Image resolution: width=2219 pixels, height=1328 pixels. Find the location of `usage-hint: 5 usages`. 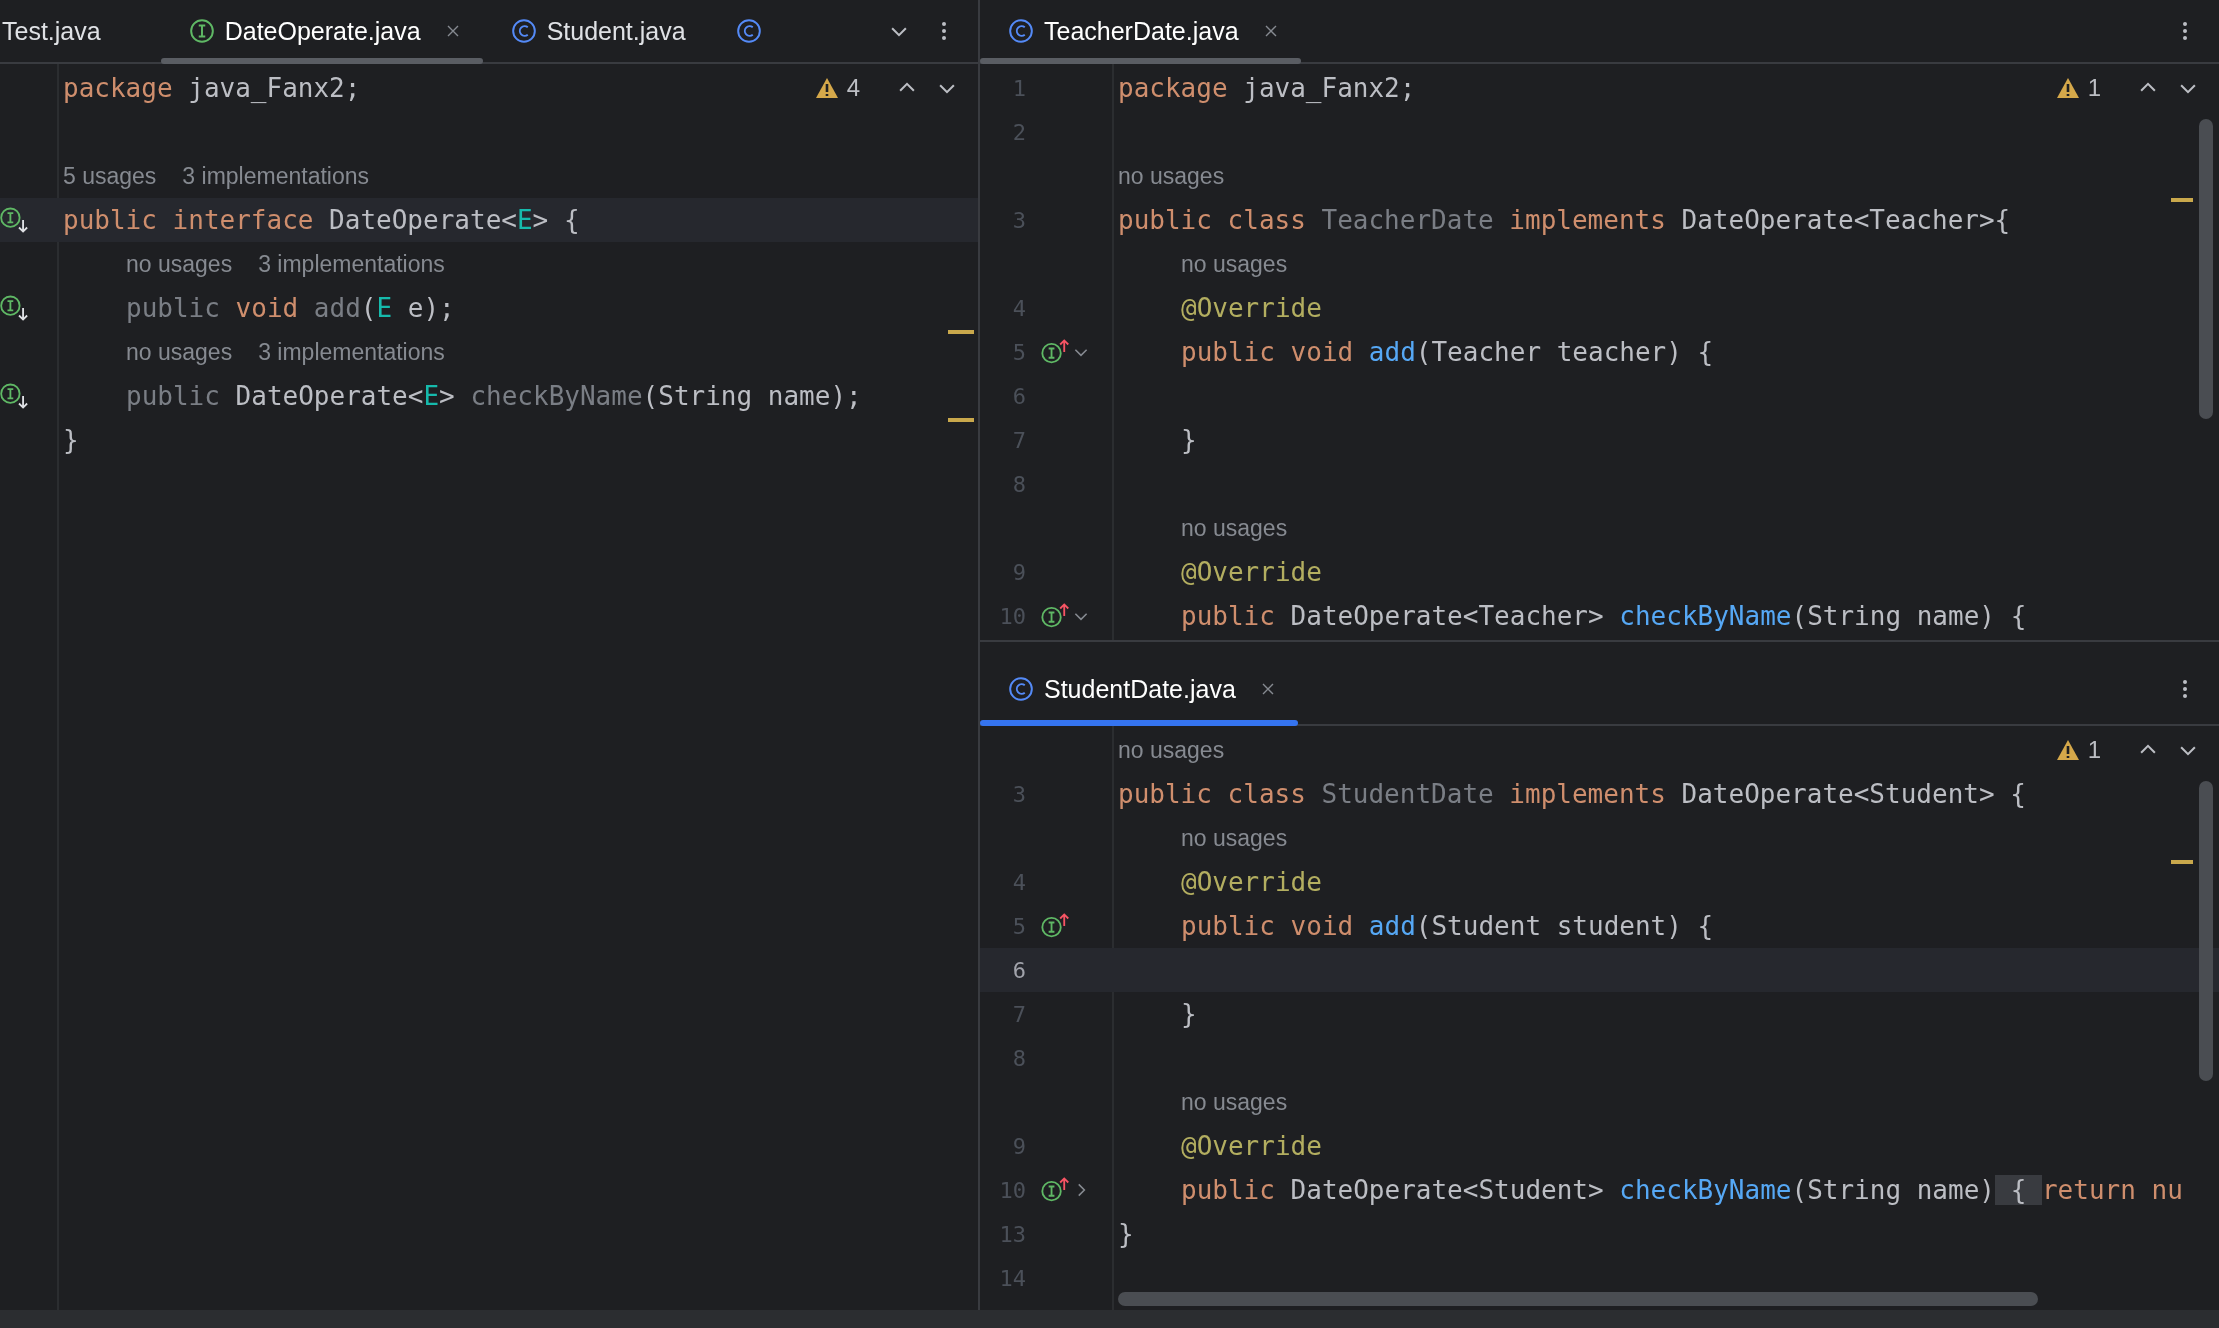

usage-hint: 5 usages is located at coordinates (110, 176).